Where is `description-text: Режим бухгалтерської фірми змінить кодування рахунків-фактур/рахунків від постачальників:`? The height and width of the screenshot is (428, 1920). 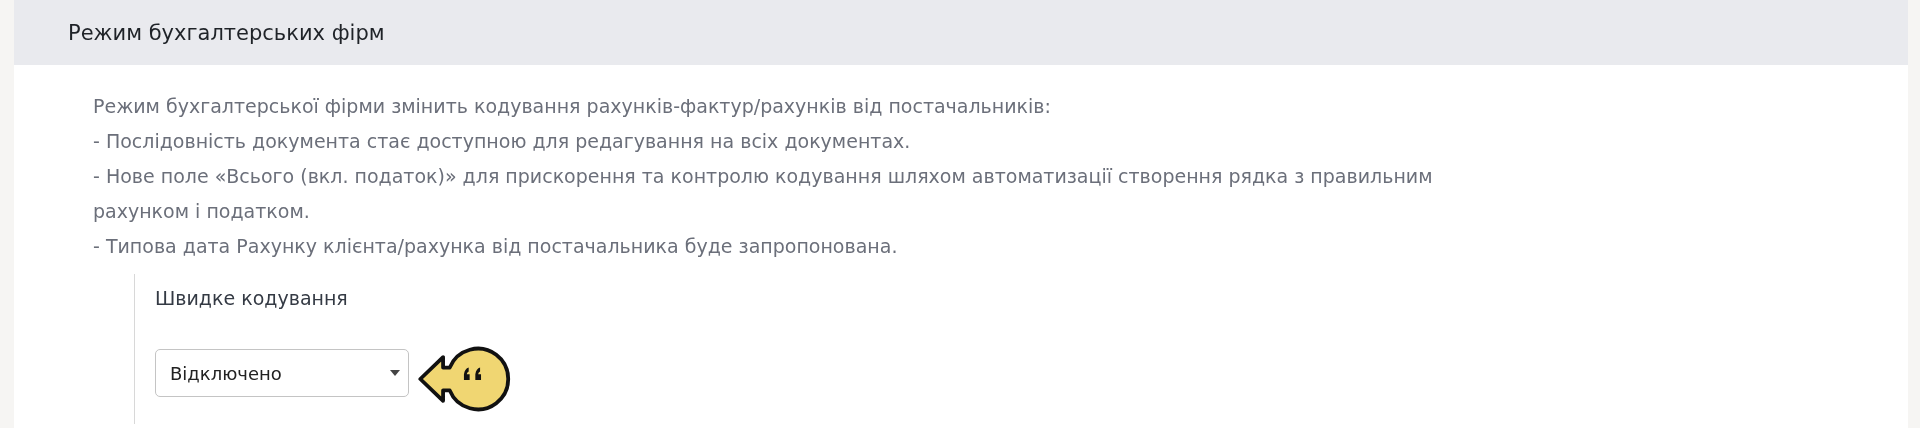 description-text: Режим бухгалтерської фірми змінить кодування рахунків-фактур/рахунків від постачальників: is located at coordinates (572, 106).